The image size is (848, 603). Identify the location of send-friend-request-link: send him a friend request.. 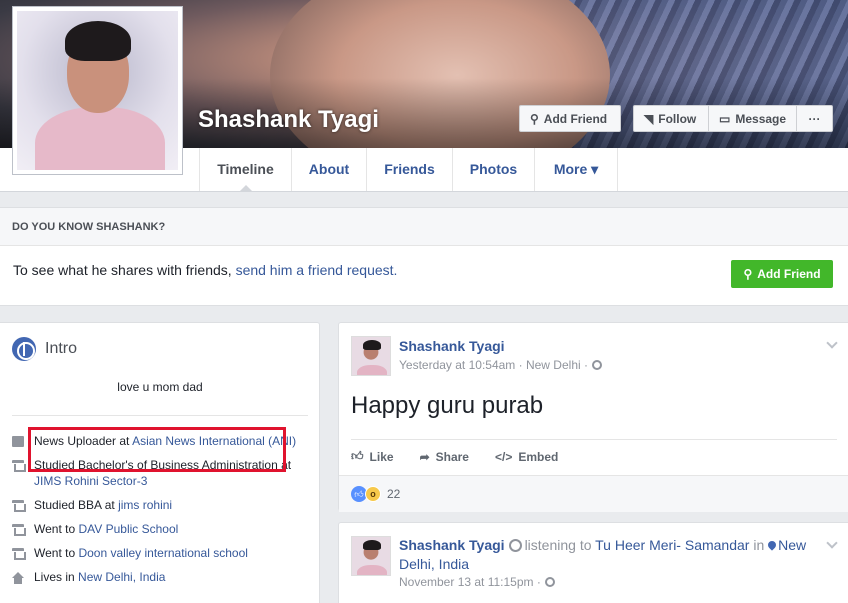
(317, 270).